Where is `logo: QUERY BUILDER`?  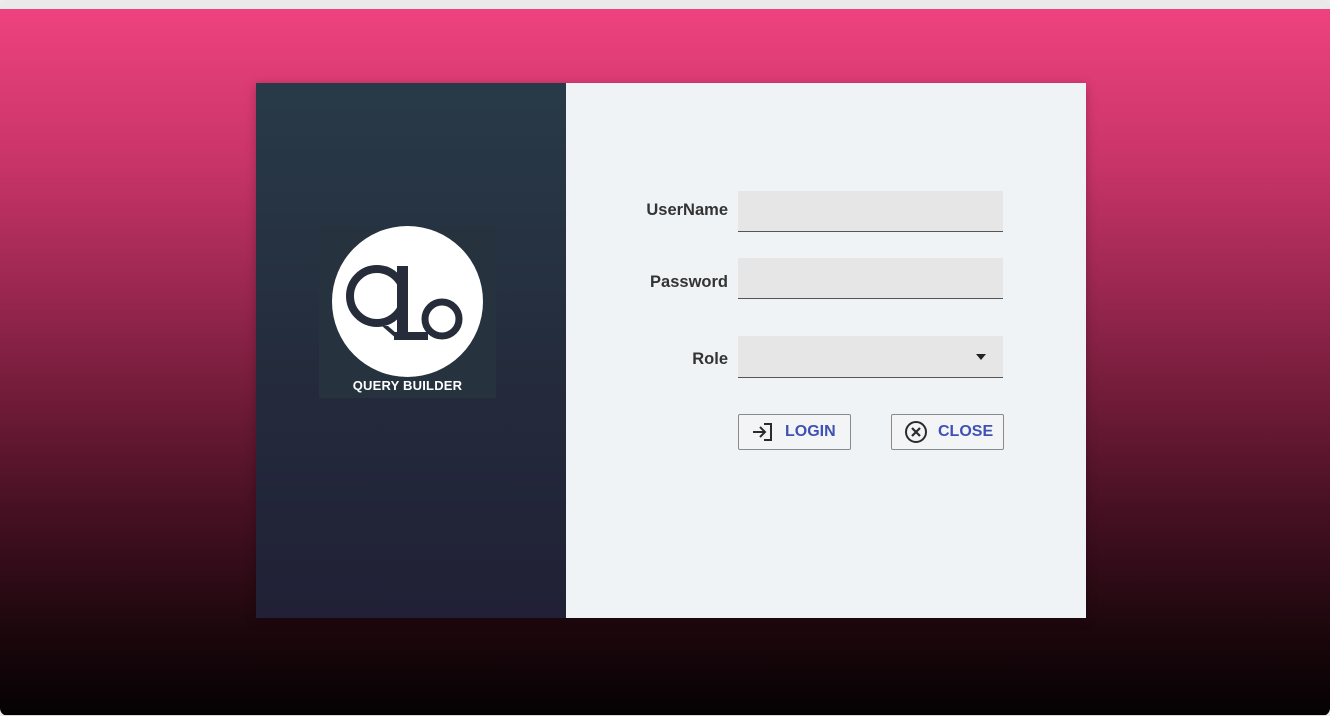 logo: QUERY BUILDER is located at coordinates (407, 312).